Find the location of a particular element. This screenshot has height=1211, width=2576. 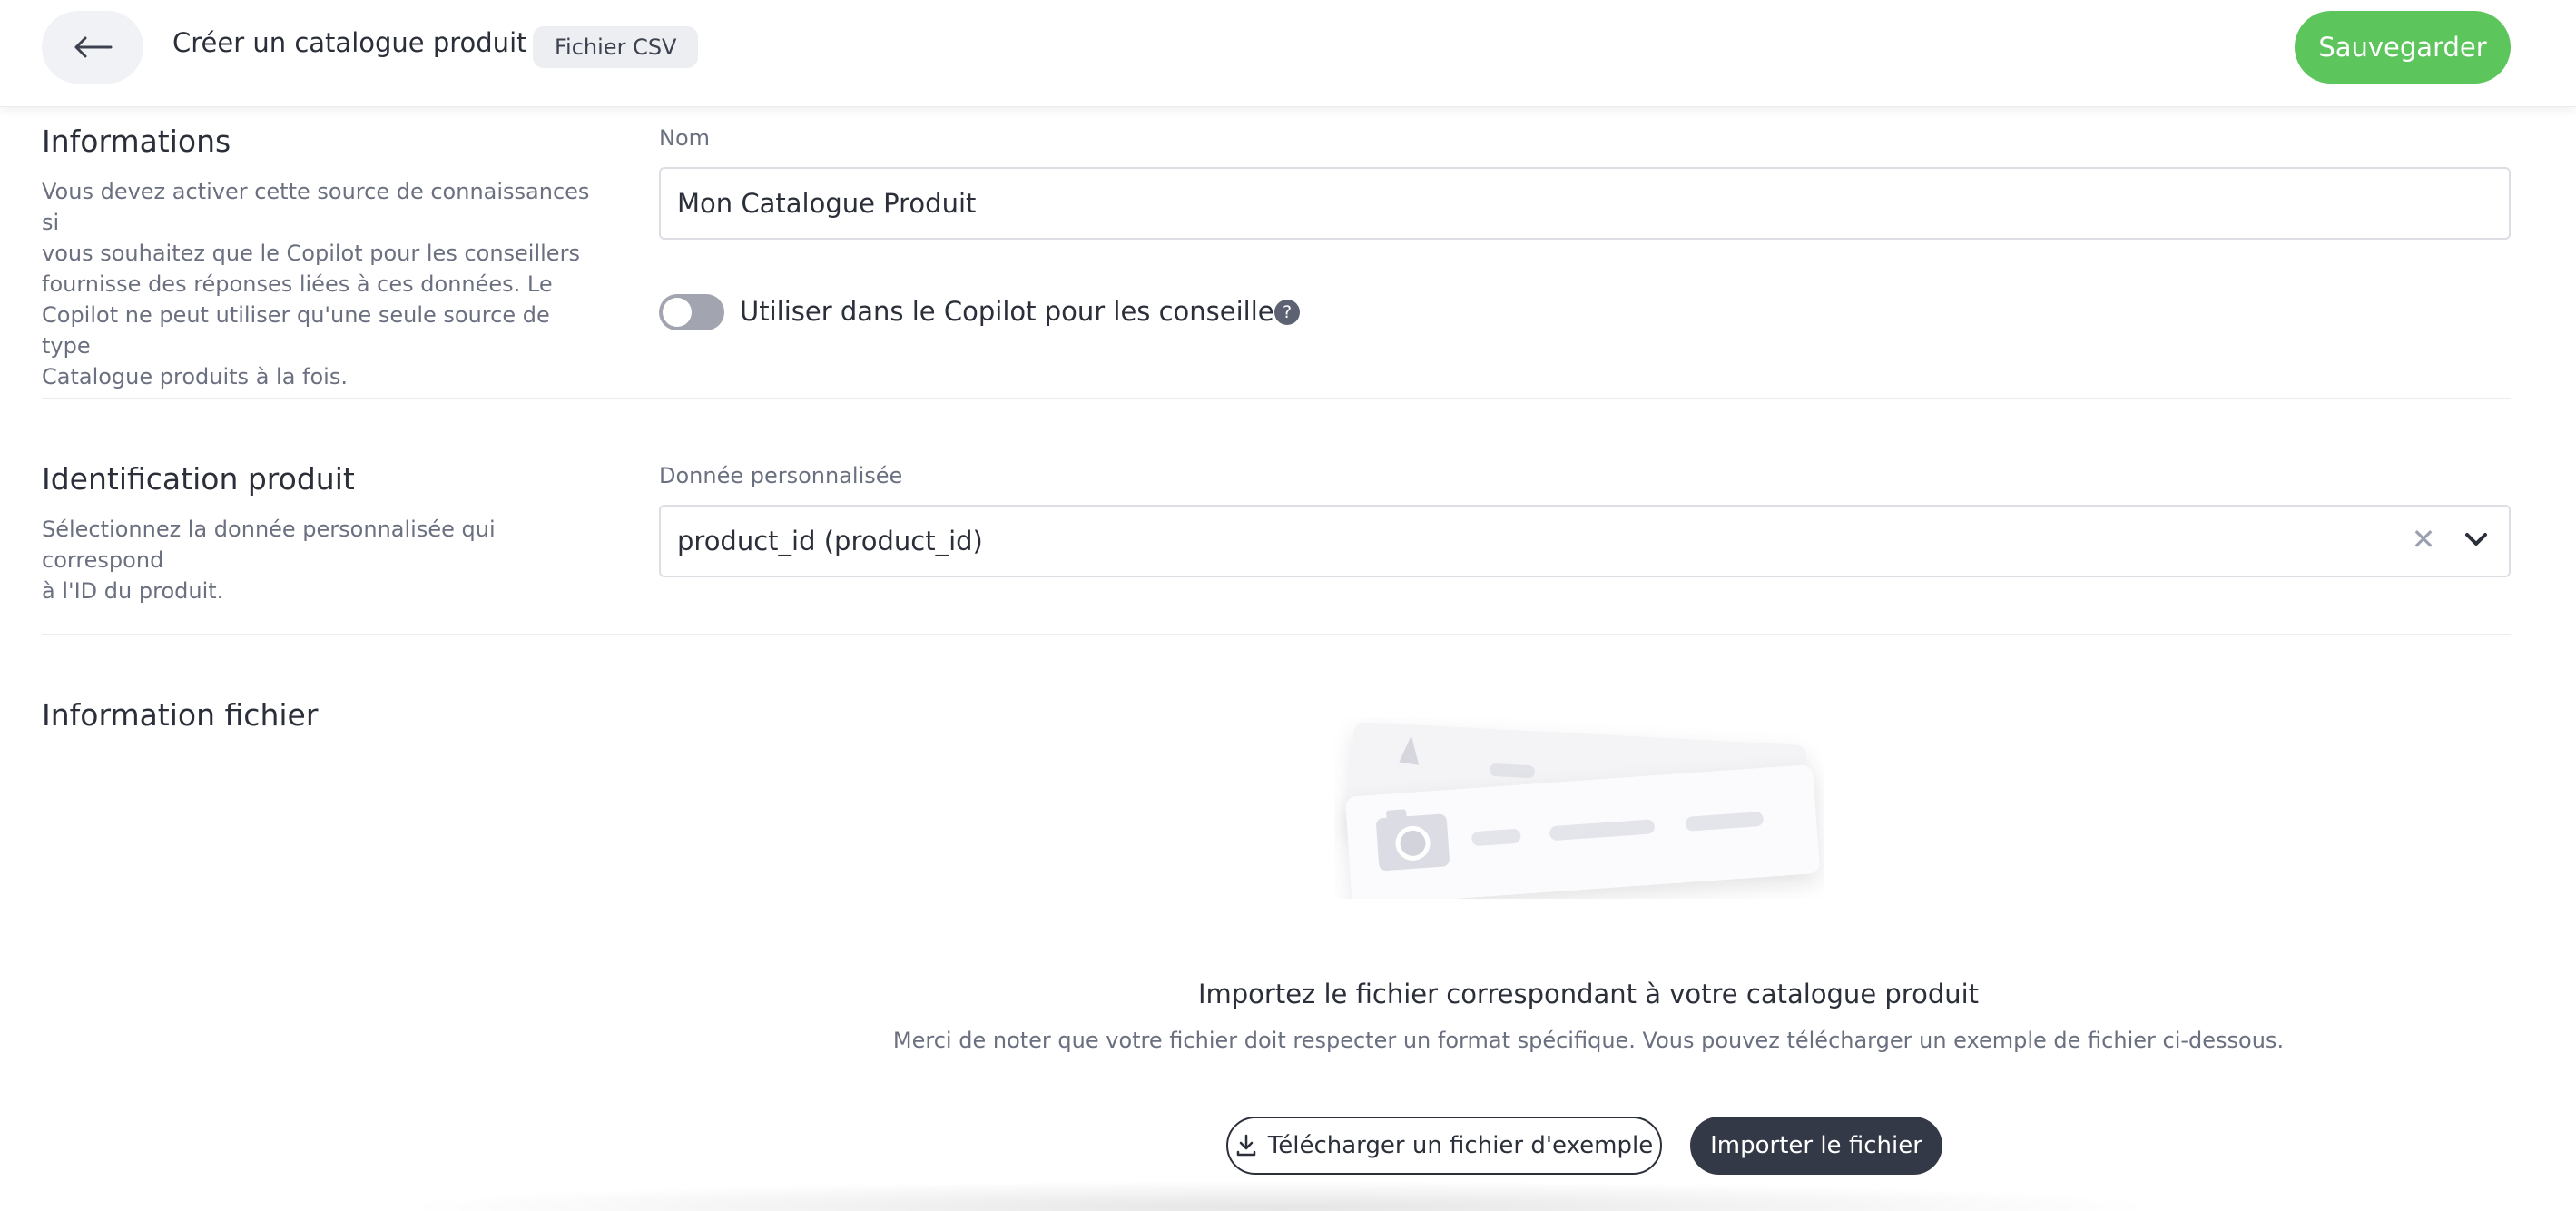

description-line: à l'ID du produit. is located at coordinates (133, 591).